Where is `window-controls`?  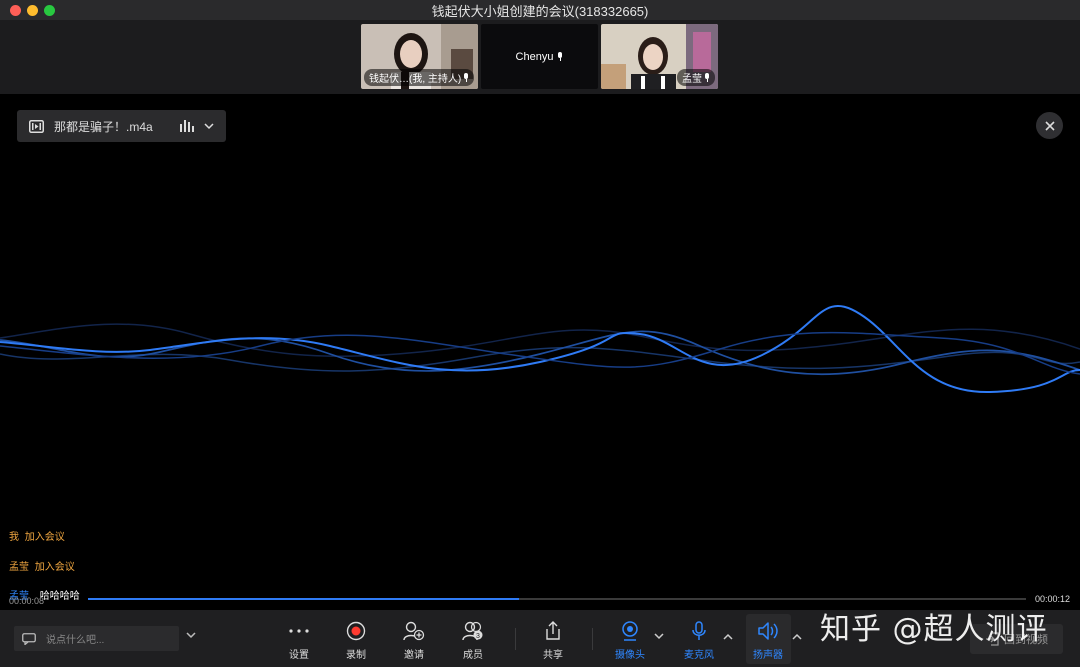 window-controls is located at coordinates (32, 10).